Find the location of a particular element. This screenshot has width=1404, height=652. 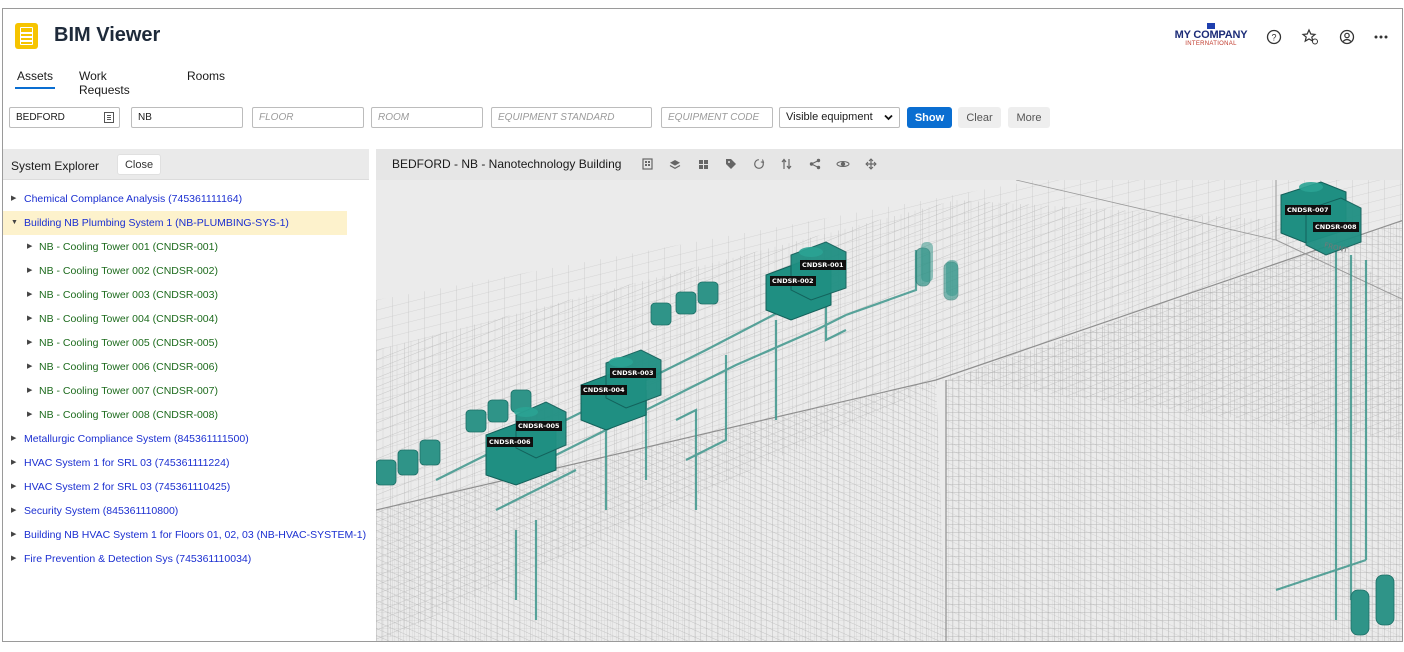

close-explorer-button: Close is located at coordinates (139, 164).